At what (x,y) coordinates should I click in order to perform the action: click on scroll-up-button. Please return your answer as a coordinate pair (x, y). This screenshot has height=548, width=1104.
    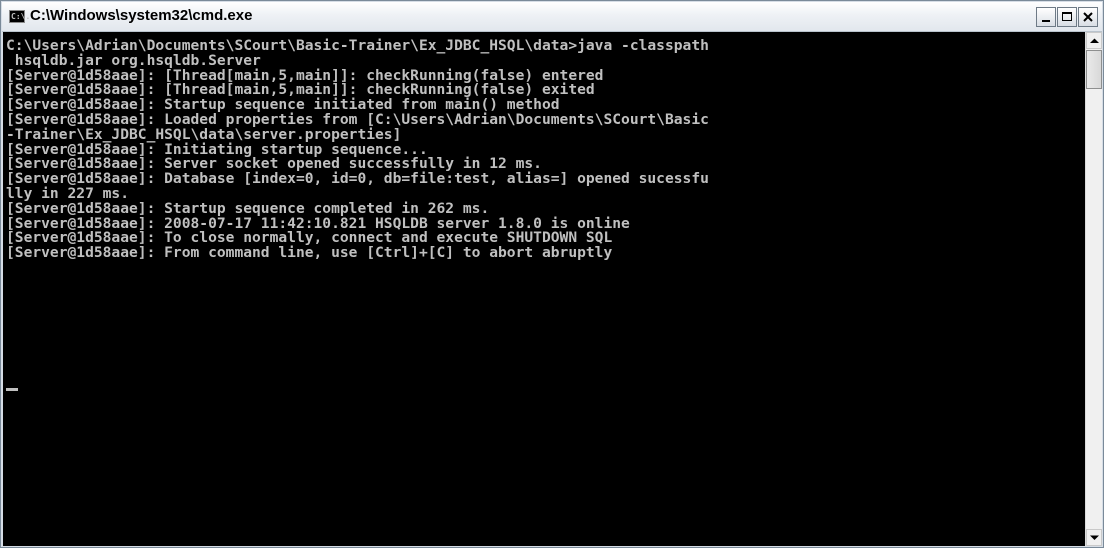
    Looking at the image, I should click on (1094, 40).